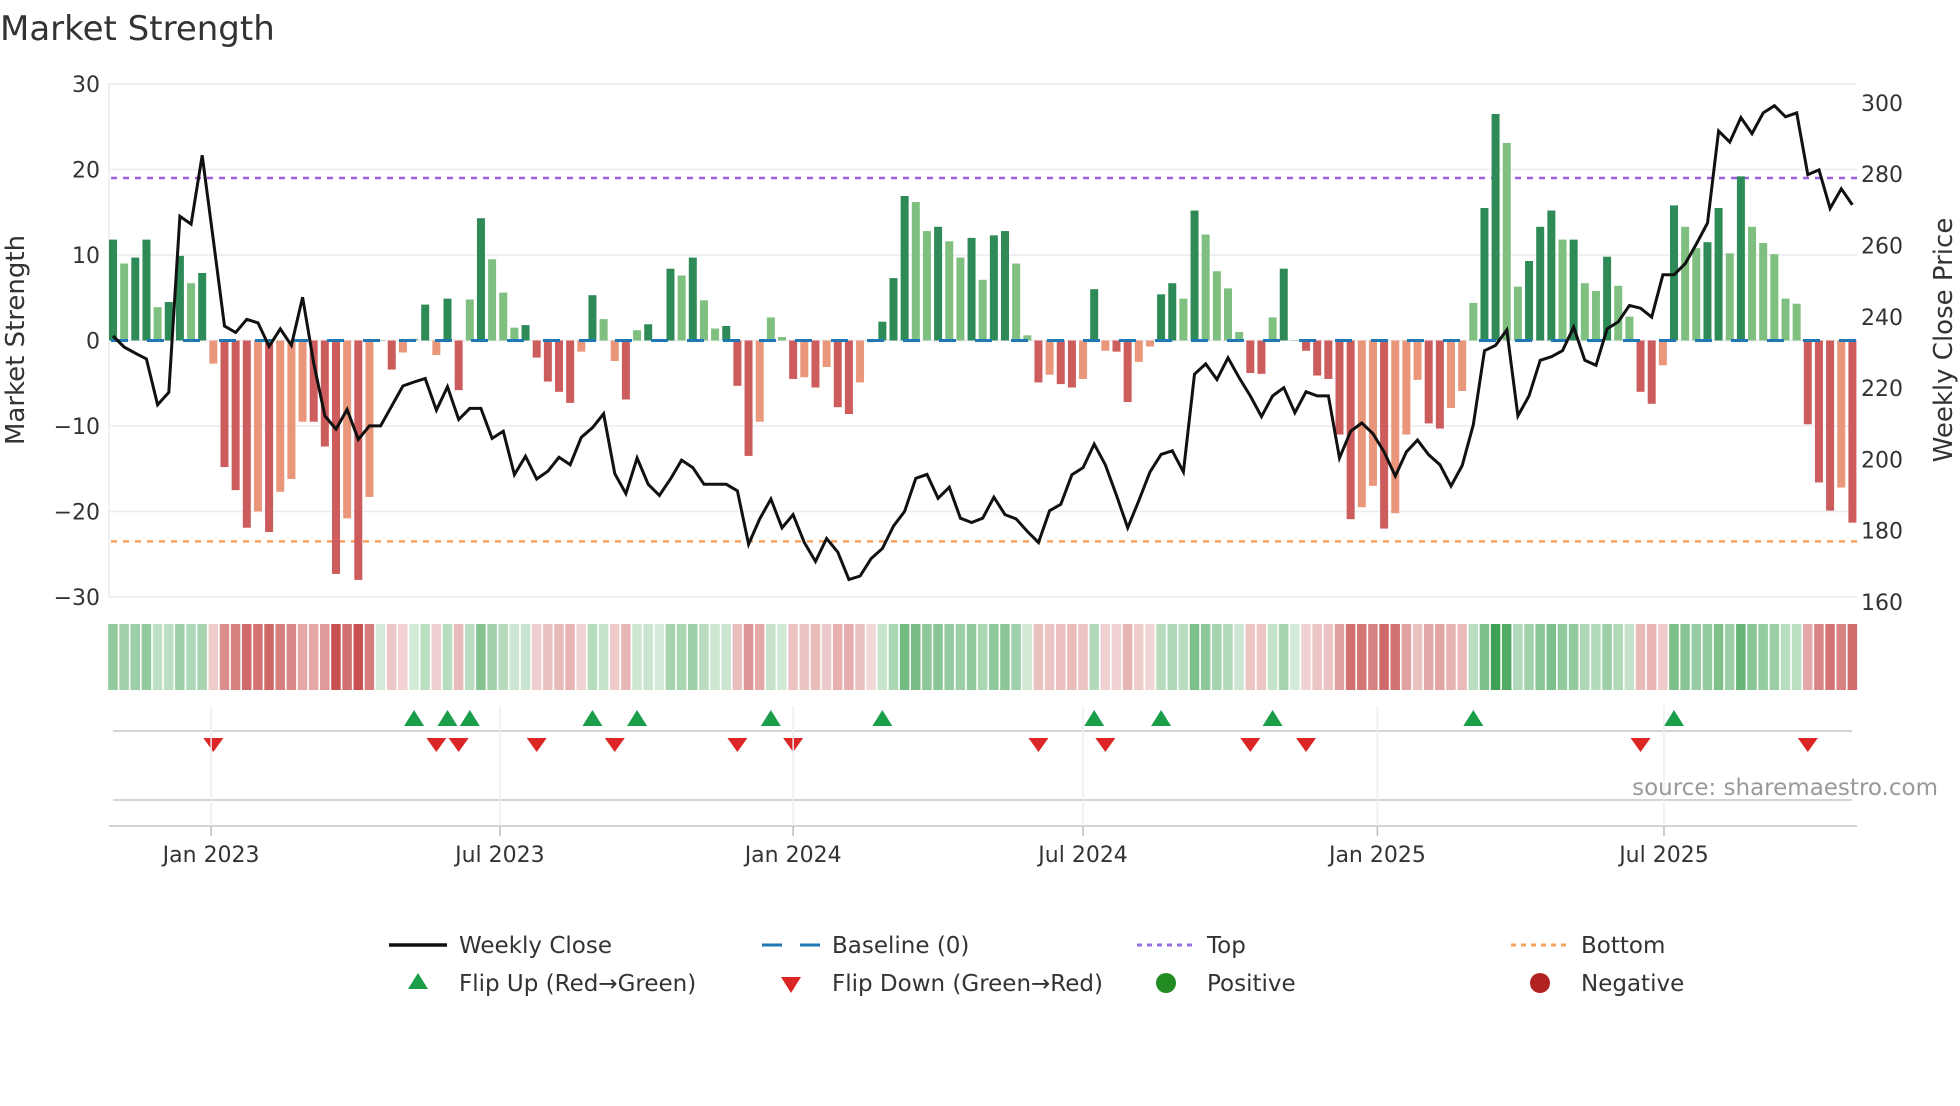 The height and width of the screenshot is (1106, 1960). Describe the element at coordinates (1882, 603) in the screenshot. I see `right-tick-label: 160` at that location.